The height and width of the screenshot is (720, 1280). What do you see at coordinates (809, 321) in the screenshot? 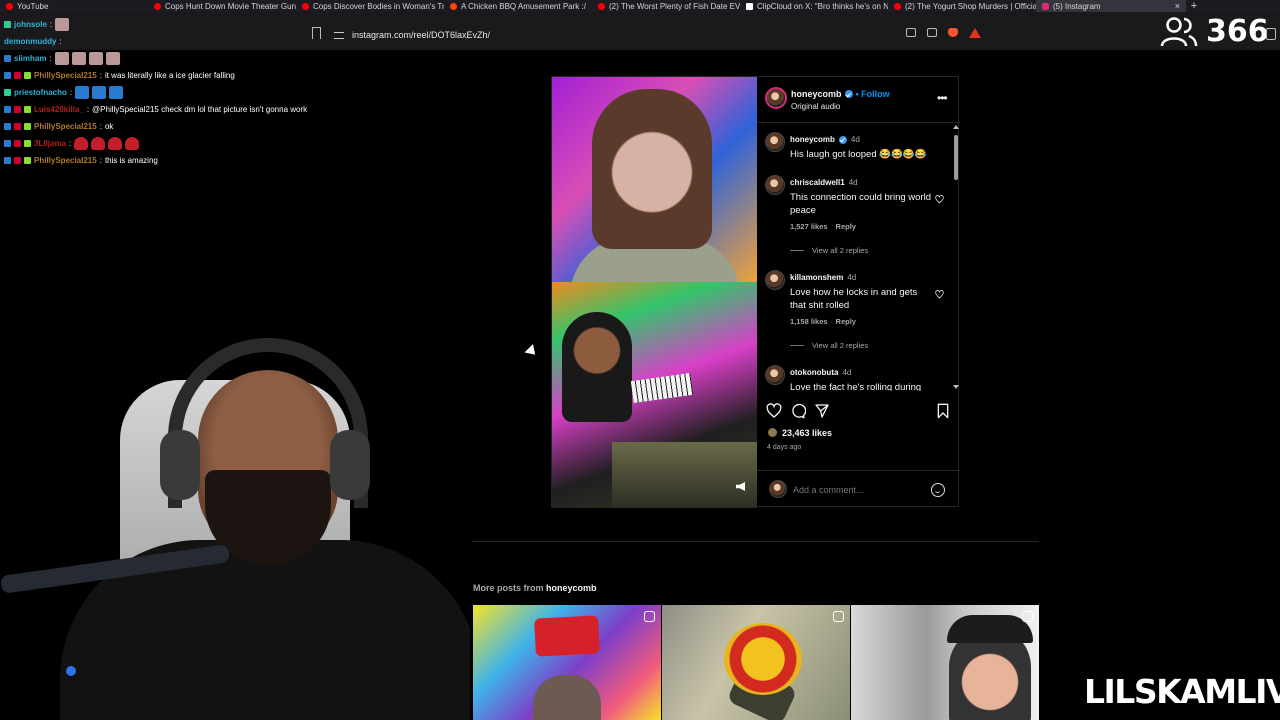
I see `comment-likes: 1,158 likes` at bounding box center [809, 321].